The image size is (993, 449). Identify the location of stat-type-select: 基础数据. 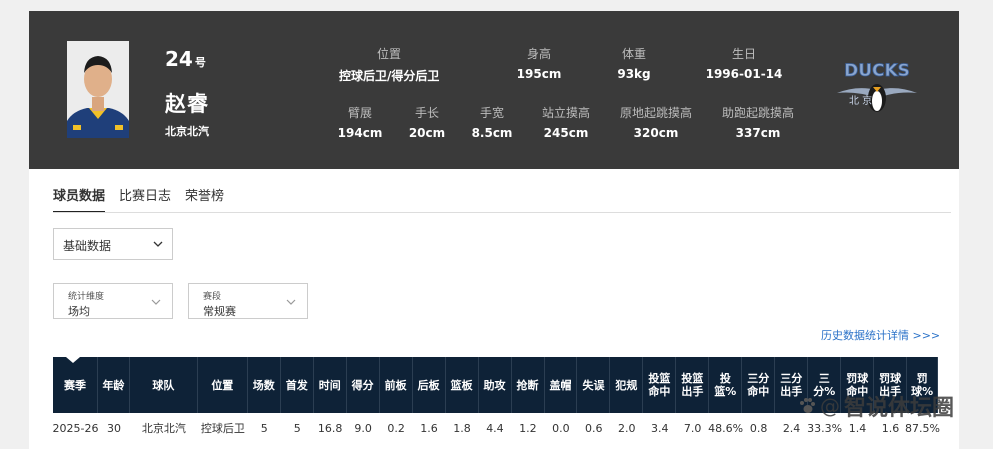
(113, 244).